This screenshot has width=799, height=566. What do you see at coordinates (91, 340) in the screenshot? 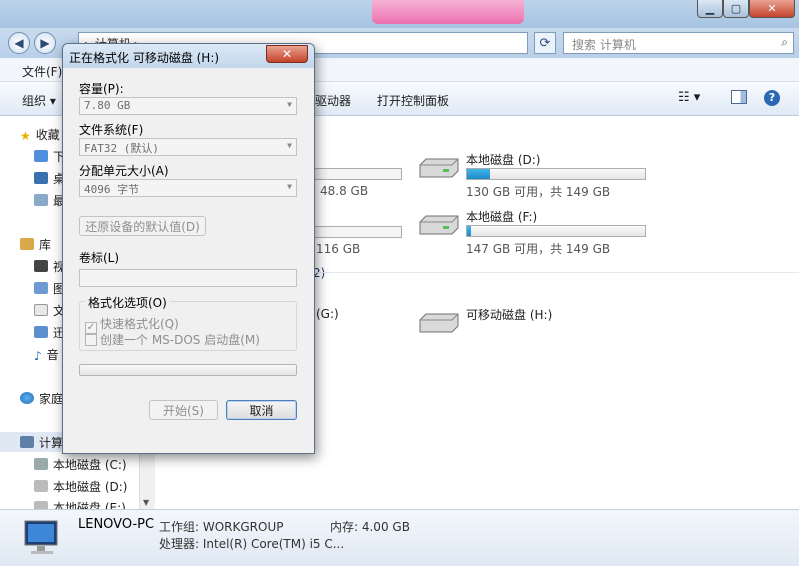
I see `checkbox-icon` at bounding box center [91, 340].